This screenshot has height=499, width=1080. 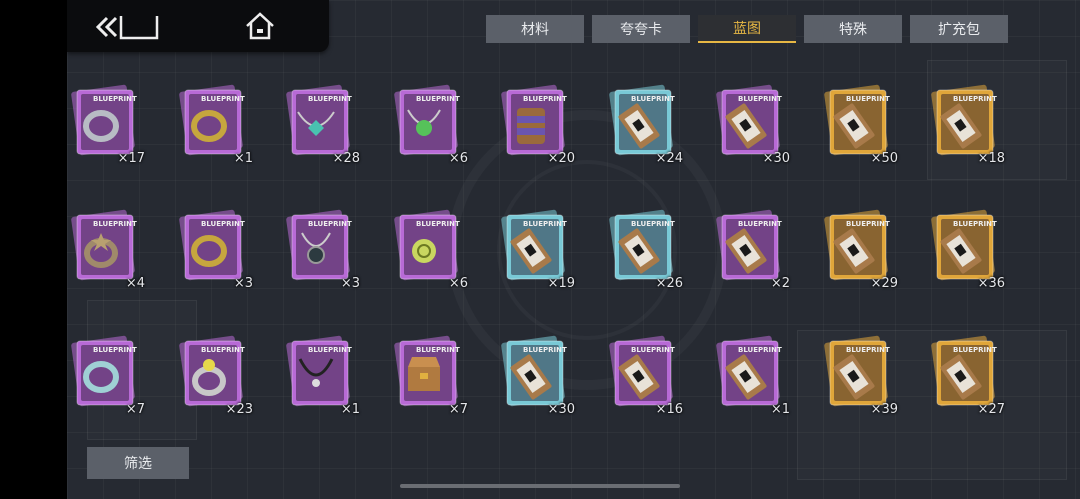 What do you see at coordinates (961, 375) in the screenshot?
I see `blueprint-item: BLUEPRINT ×27` at bounding box center [961, 375].